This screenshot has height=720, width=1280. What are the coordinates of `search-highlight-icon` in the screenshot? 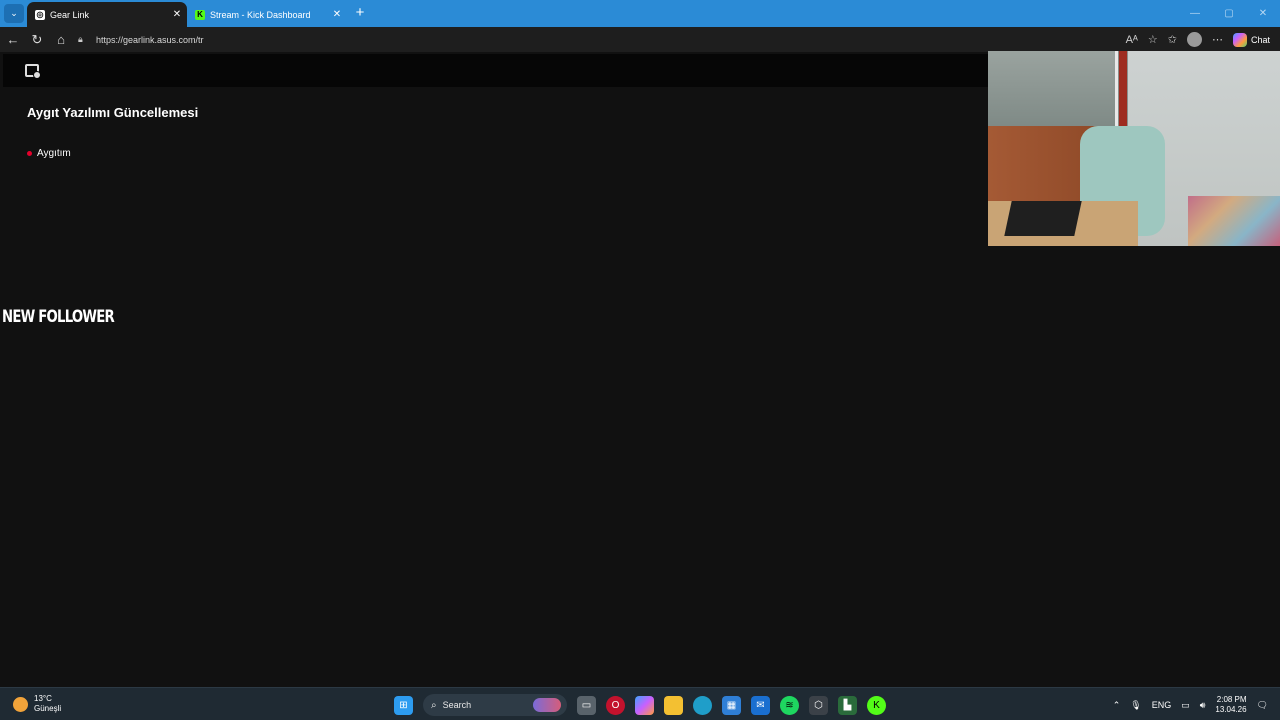 It's located at (547, 705).